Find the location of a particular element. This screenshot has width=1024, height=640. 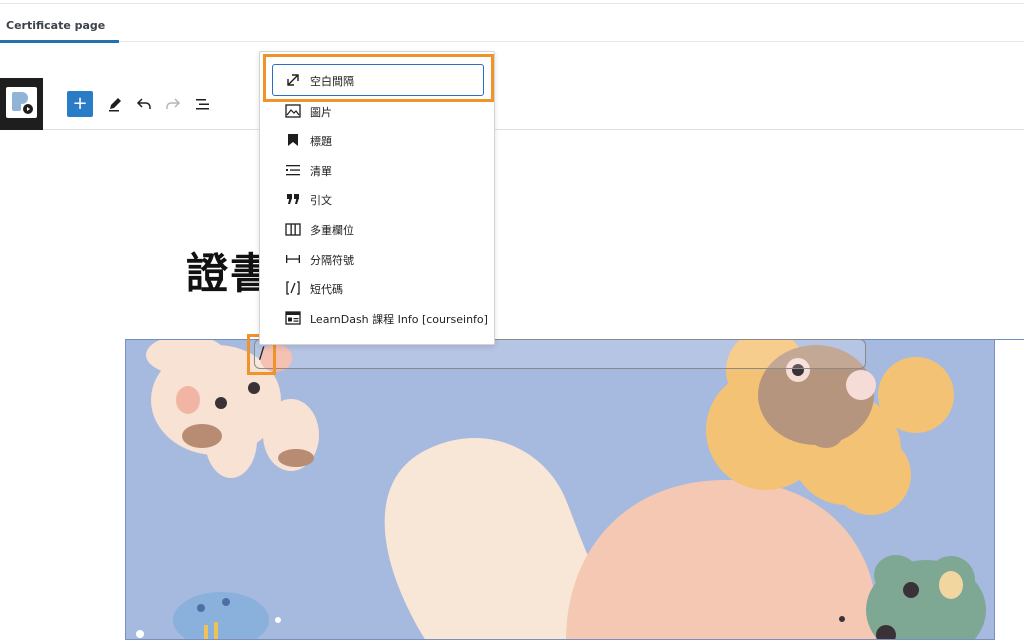

inserter-item-label: 標題 is located at coordinates (321, 141).